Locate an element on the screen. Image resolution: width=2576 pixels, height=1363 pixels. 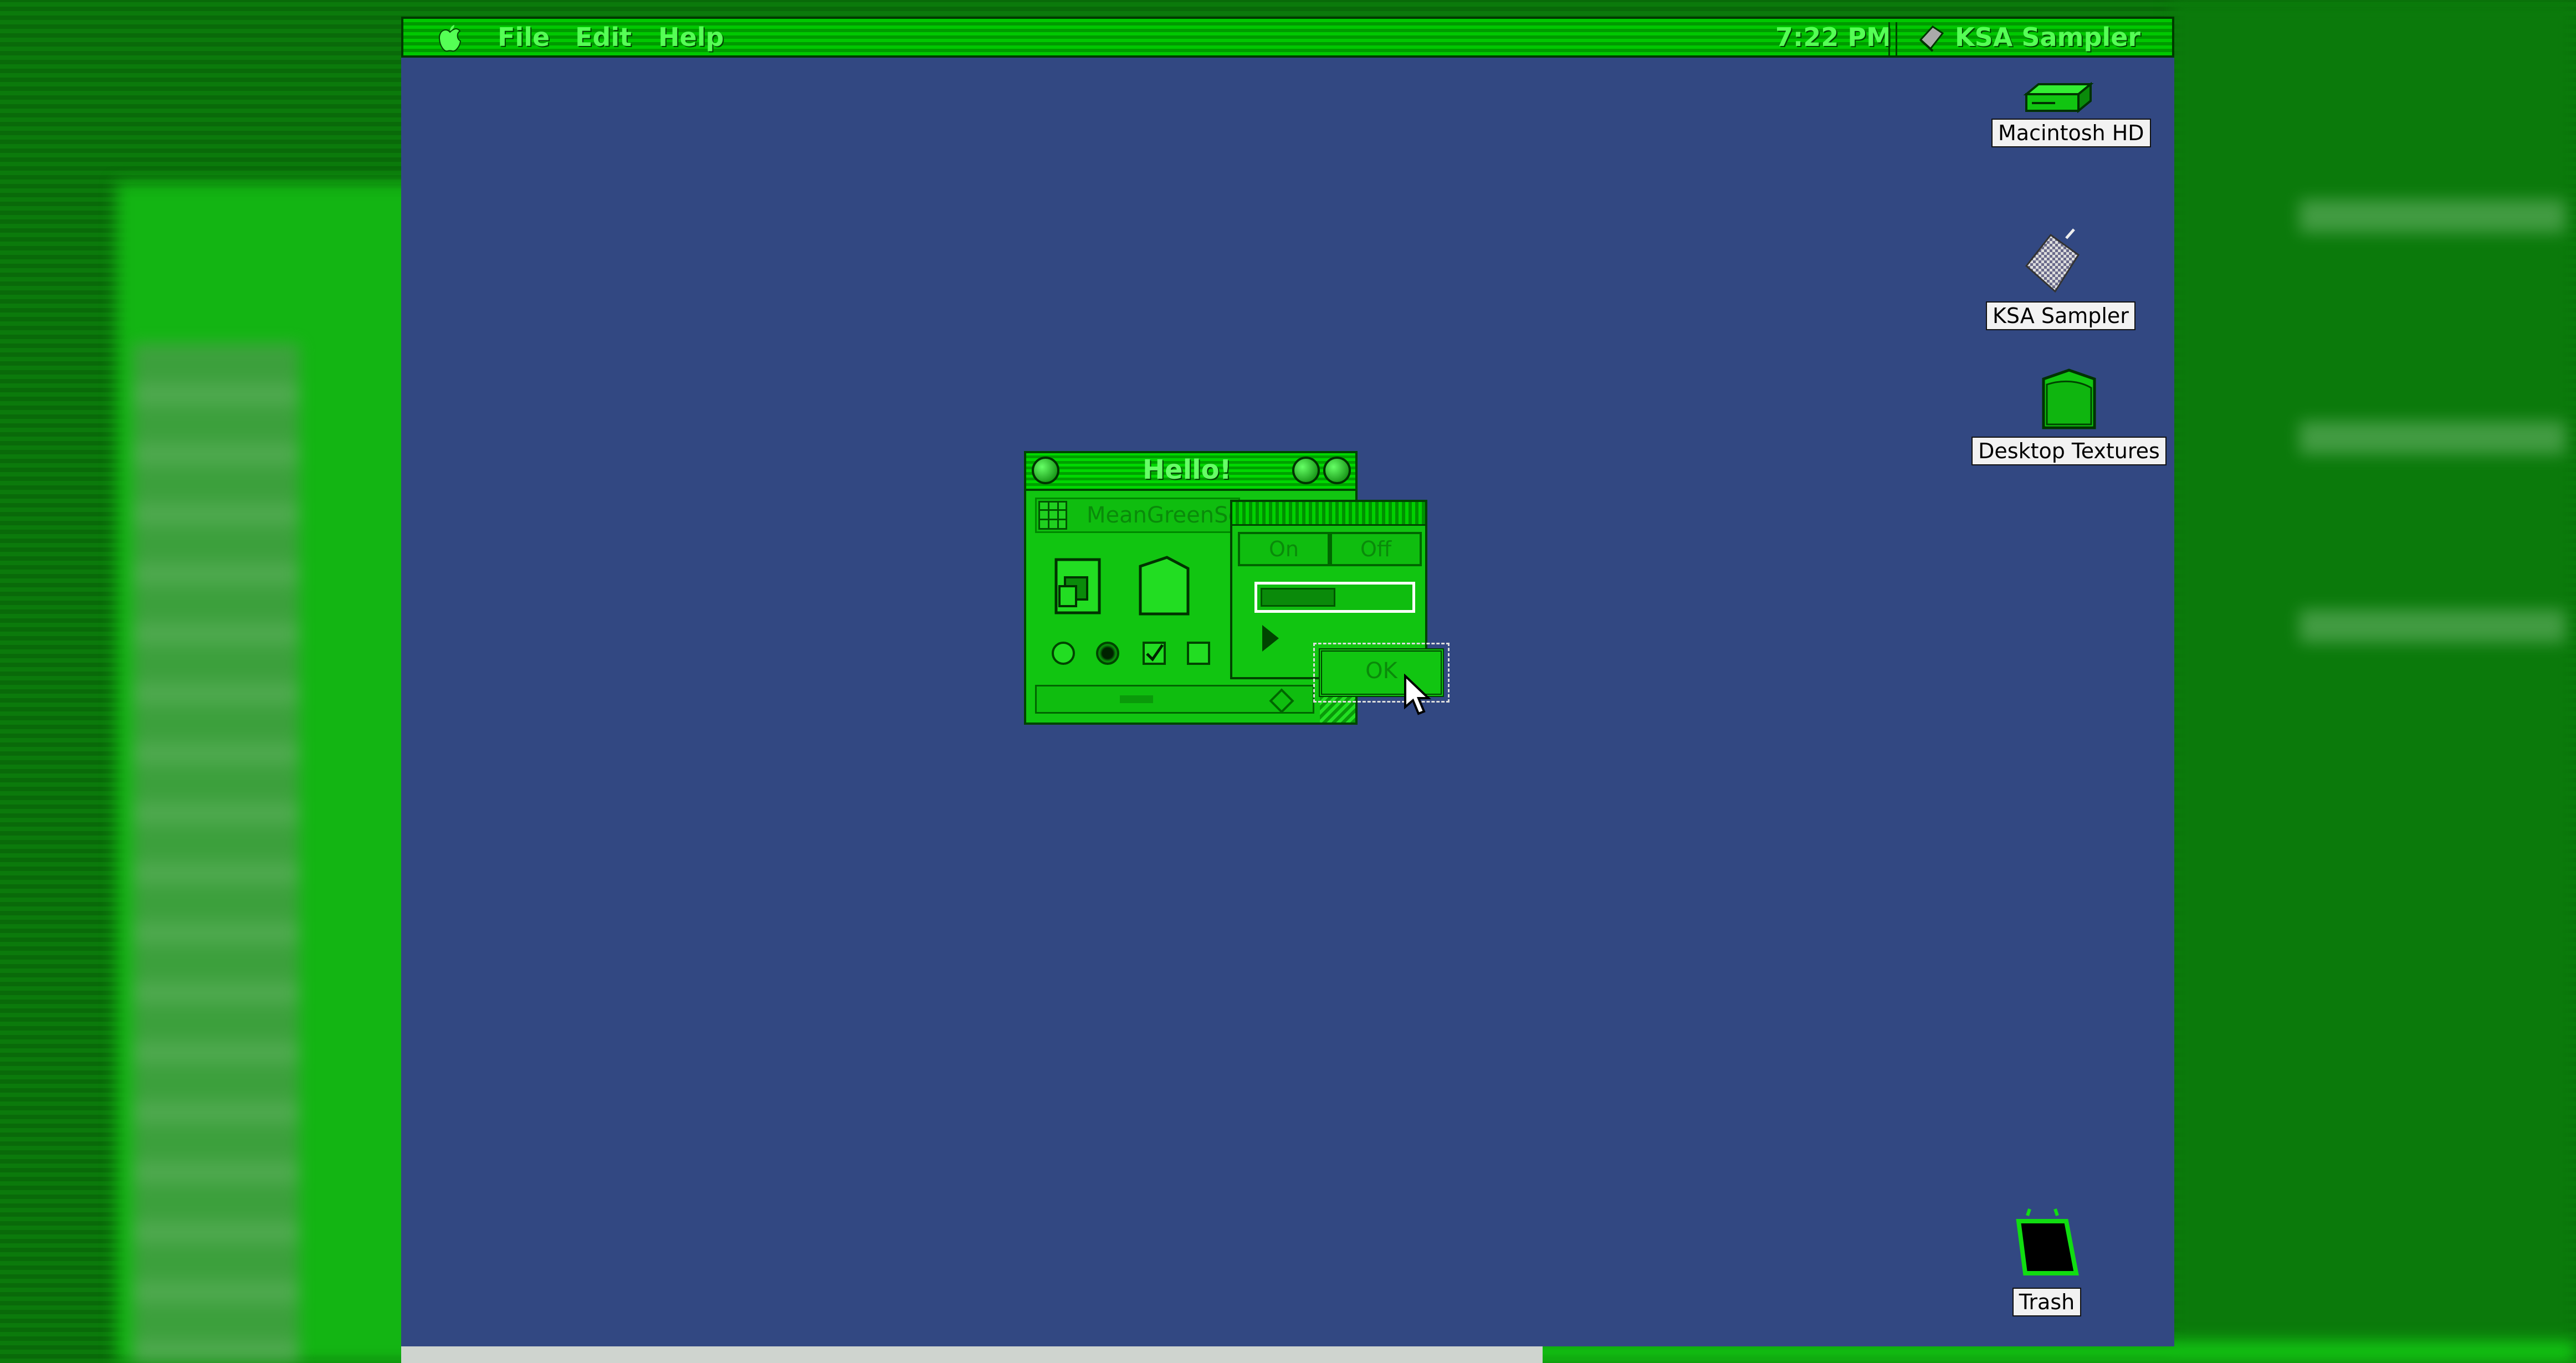
radio-button-on is located at coordinates (1107, 653).